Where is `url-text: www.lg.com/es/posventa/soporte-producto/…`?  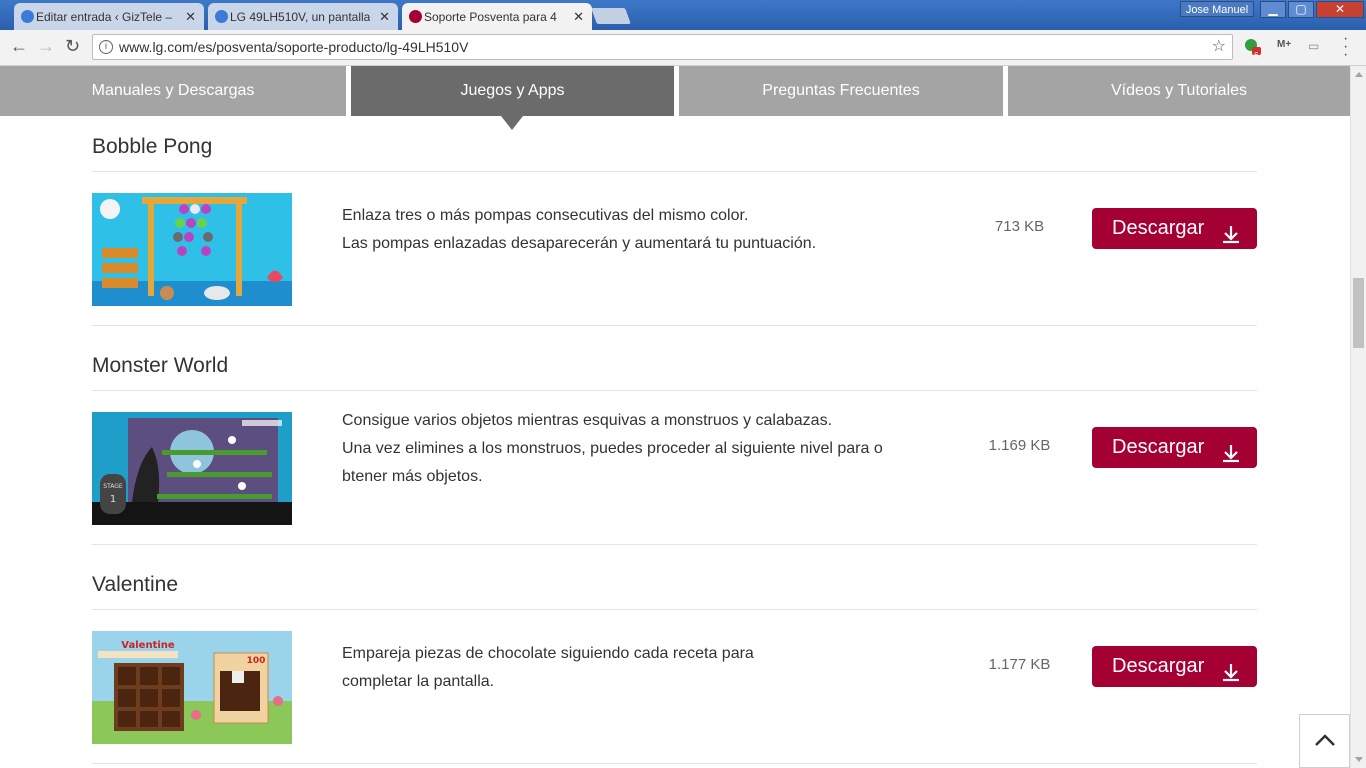 url-text: www.lg.com/es/posventa/soporte-producto/… is located at coordinates (294, 47).